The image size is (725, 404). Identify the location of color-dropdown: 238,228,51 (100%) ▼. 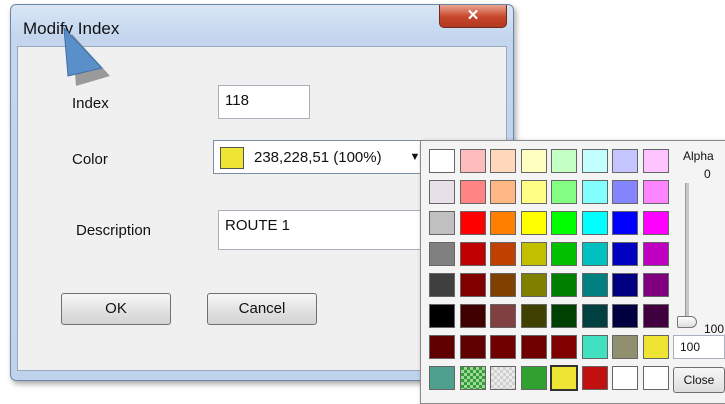
(319, 157).